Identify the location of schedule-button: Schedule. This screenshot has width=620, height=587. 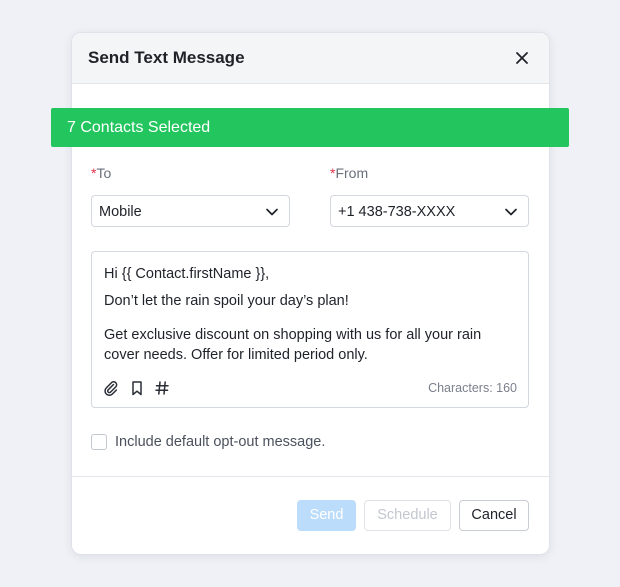
(407, 515).